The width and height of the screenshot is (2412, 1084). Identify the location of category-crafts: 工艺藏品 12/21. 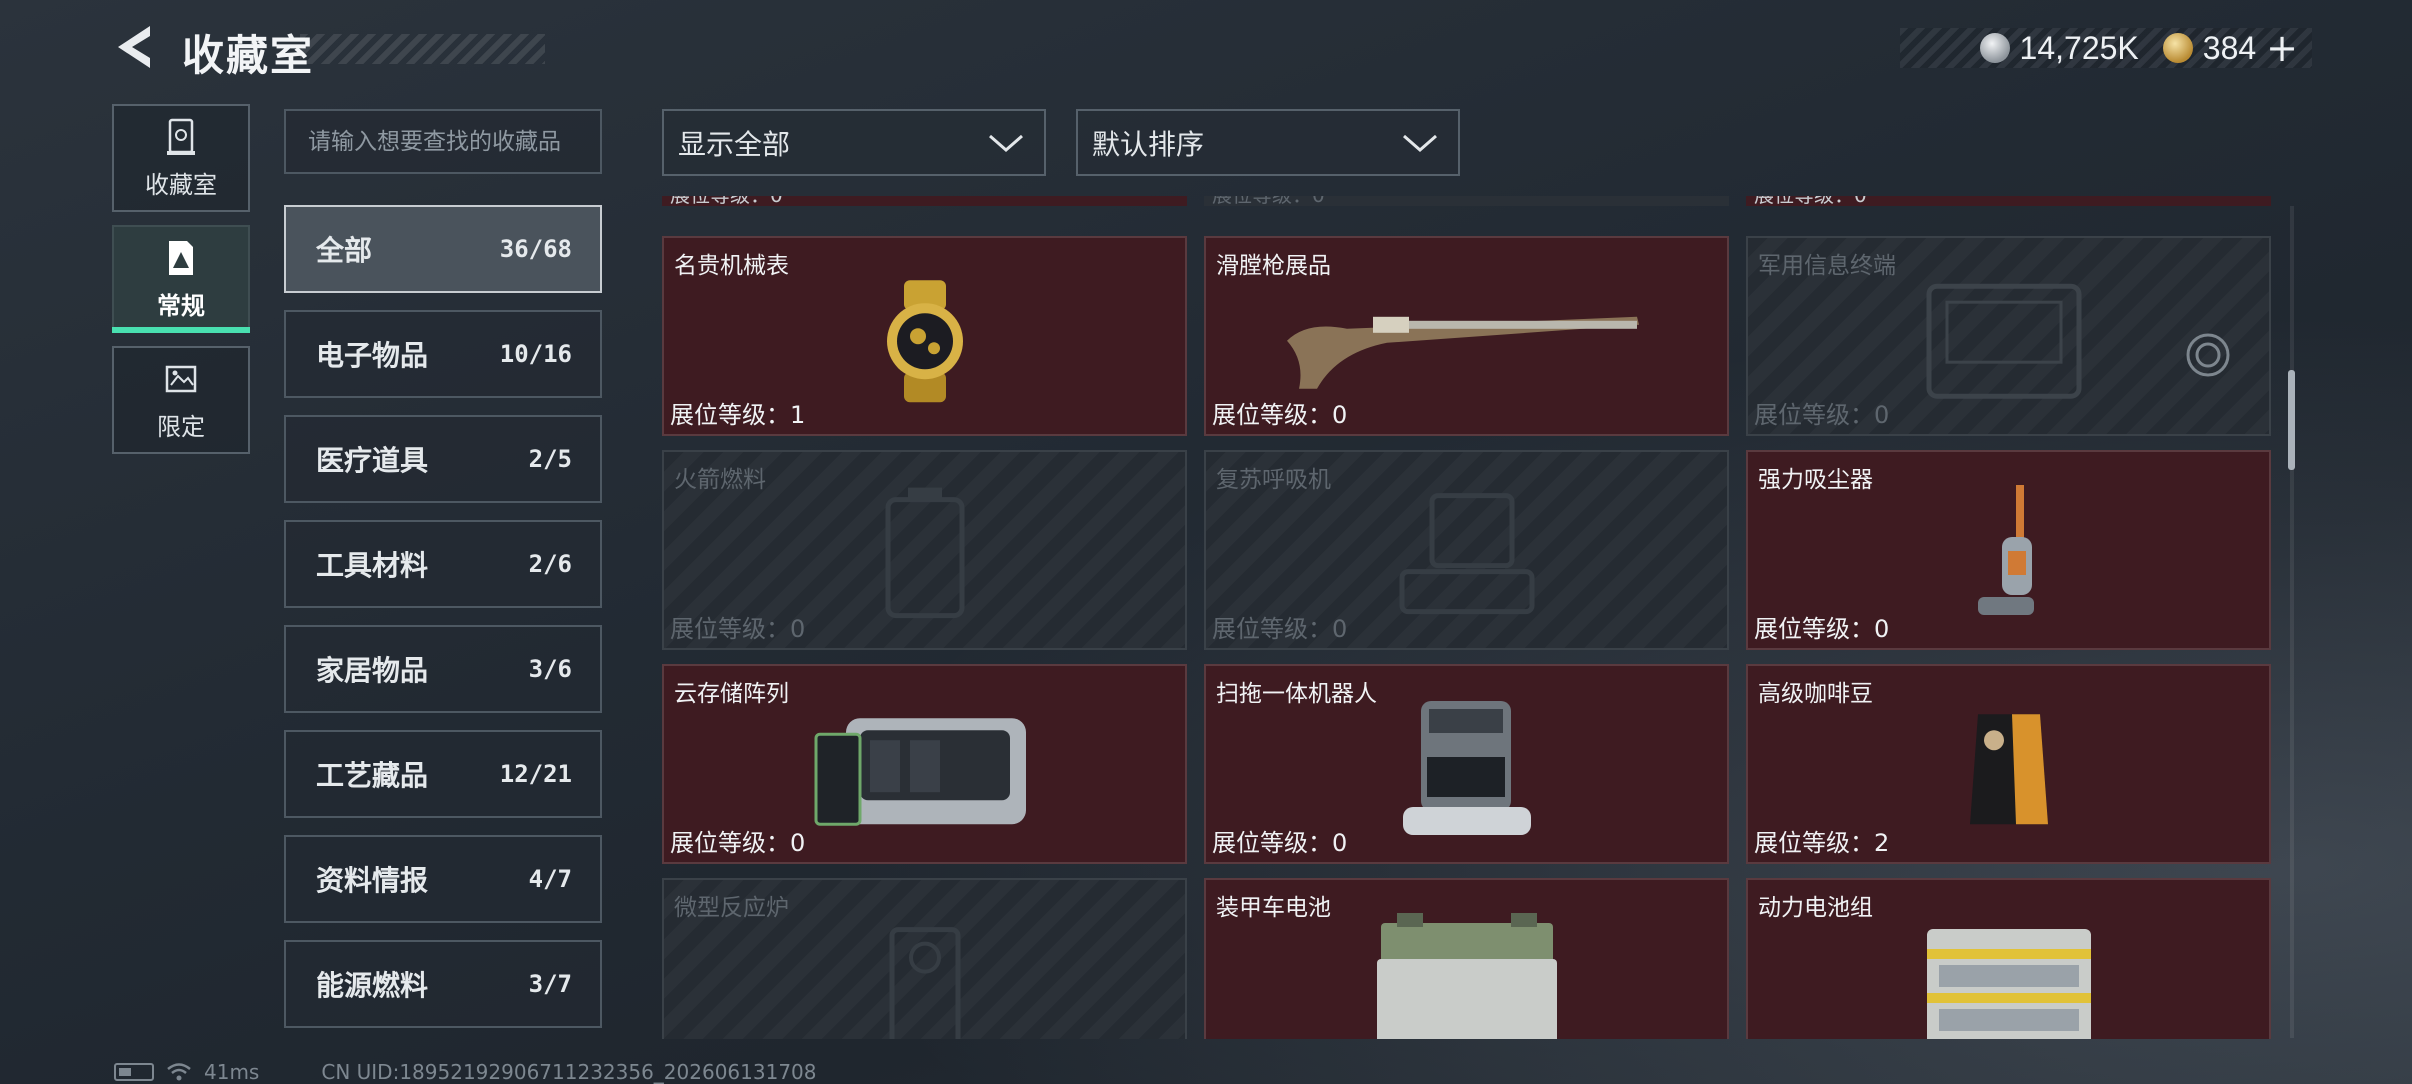
(443, 774).